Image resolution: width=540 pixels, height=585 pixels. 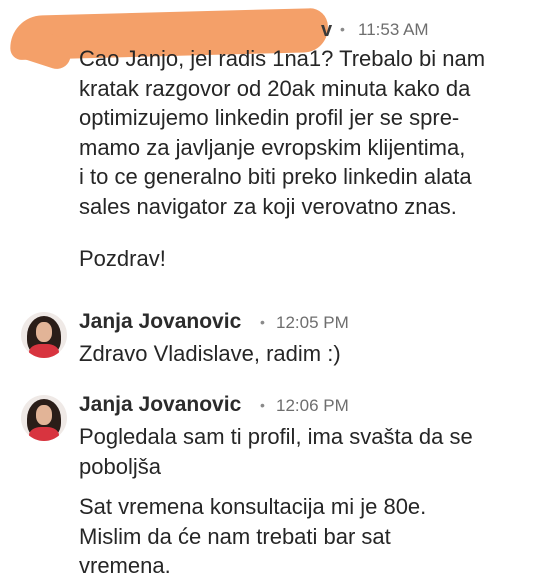 What do you see at coordinates (210, 353) in the screenshot?
I see `message-body: Zdravo Vladislave, radim :)` at bounding box center [210, 353].